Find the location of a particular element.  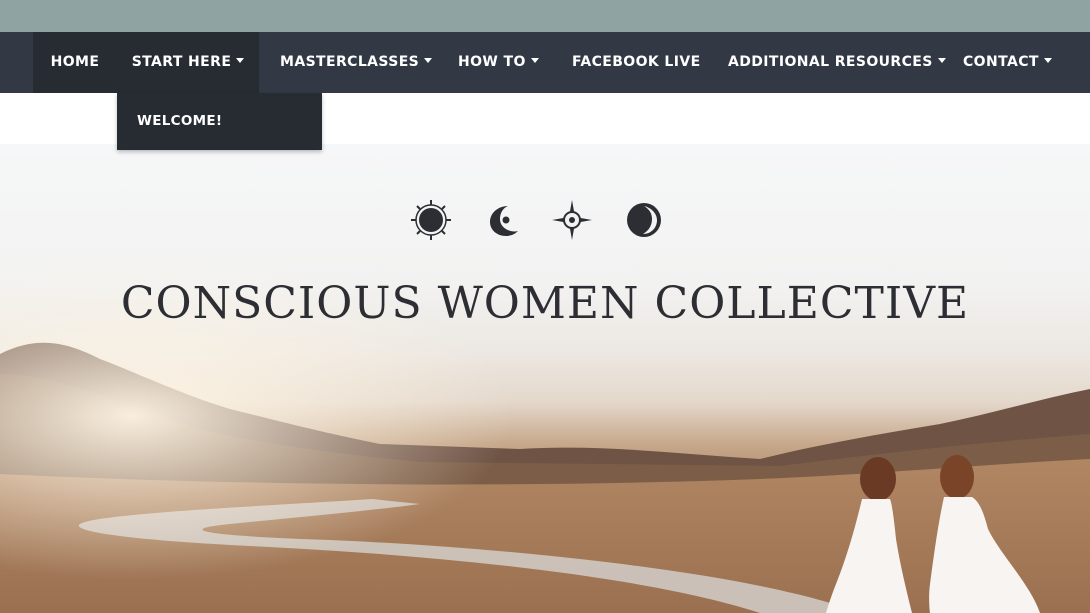

nav-home-label: HOME is located at coordinates (75, 62).